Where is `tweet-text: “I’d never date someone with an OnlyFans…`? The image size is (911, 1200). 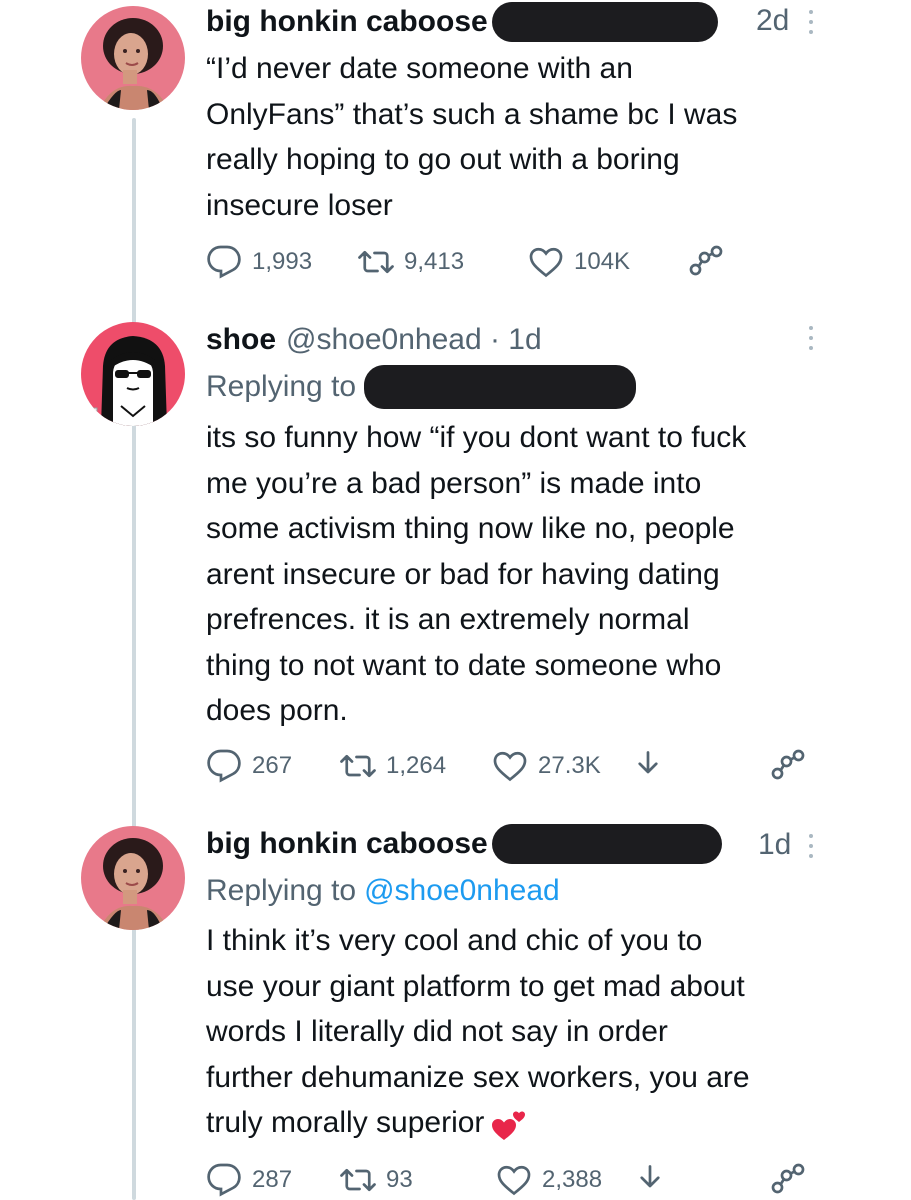
tweet-text: “I’d never date someone with an OnlyFans… is located at coordinates (526, 137).